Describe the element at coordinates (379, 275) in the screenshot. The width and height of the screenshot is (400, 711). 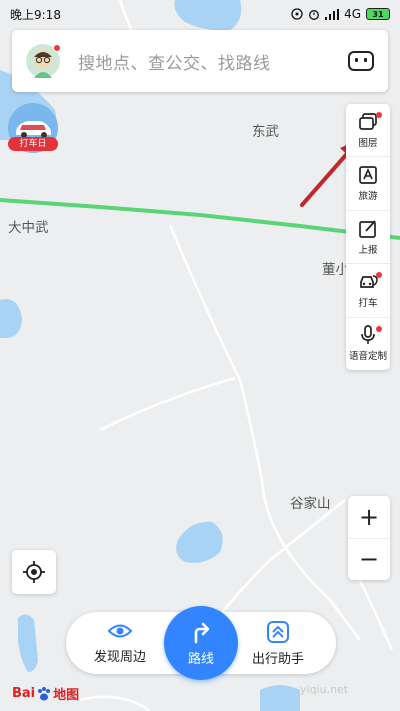
I see `taxi-notification-dot` at that location.